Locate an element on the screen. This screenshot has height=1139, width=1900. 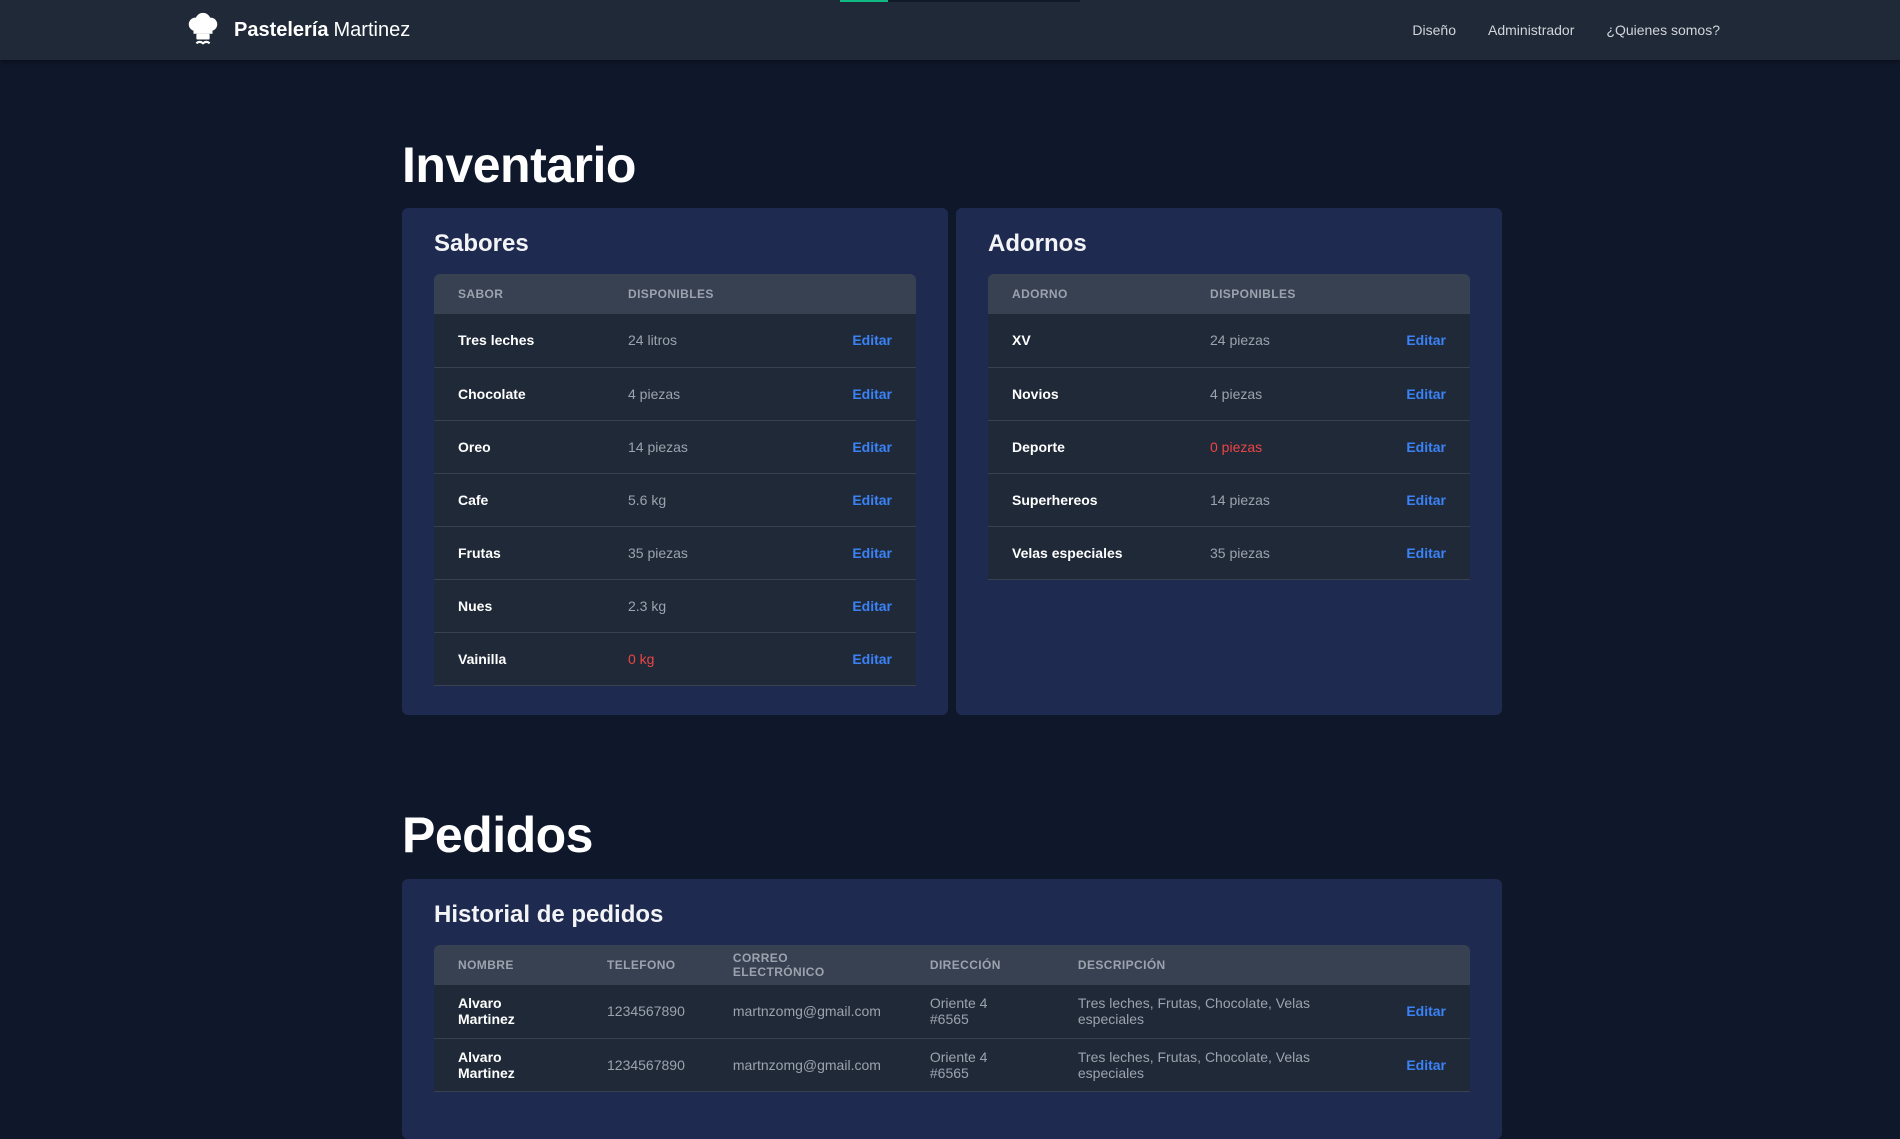
table-row: XV 24 piezas Editar is located at coordinates (1229, 340).